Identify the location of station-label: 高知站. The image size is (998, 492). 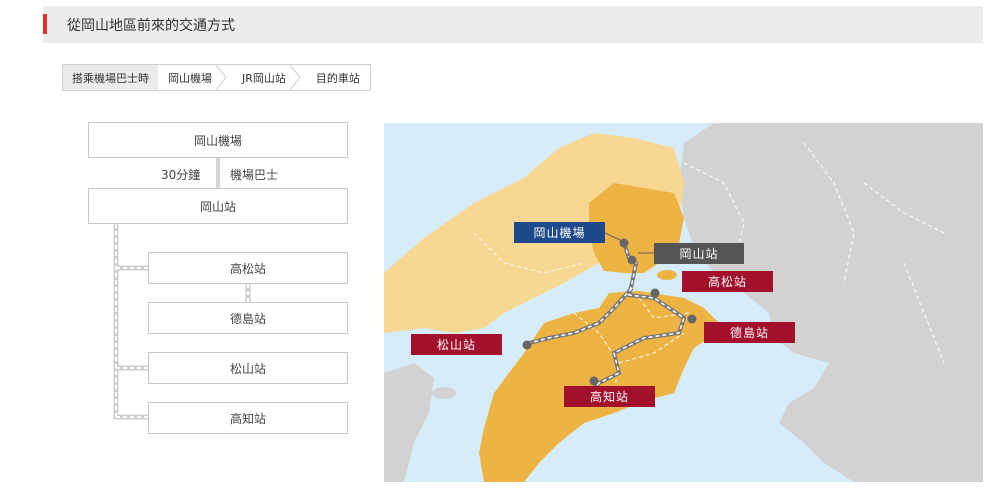
(247, 418).